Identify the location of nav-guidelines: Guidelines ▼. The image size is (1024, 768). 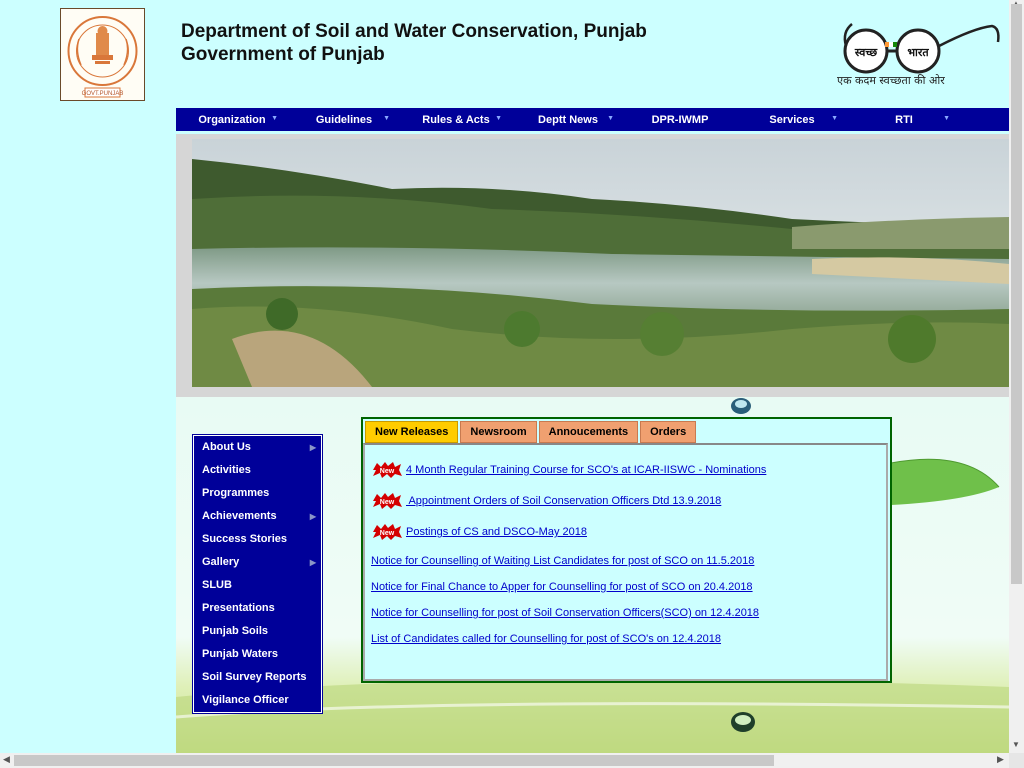
(344, 119).